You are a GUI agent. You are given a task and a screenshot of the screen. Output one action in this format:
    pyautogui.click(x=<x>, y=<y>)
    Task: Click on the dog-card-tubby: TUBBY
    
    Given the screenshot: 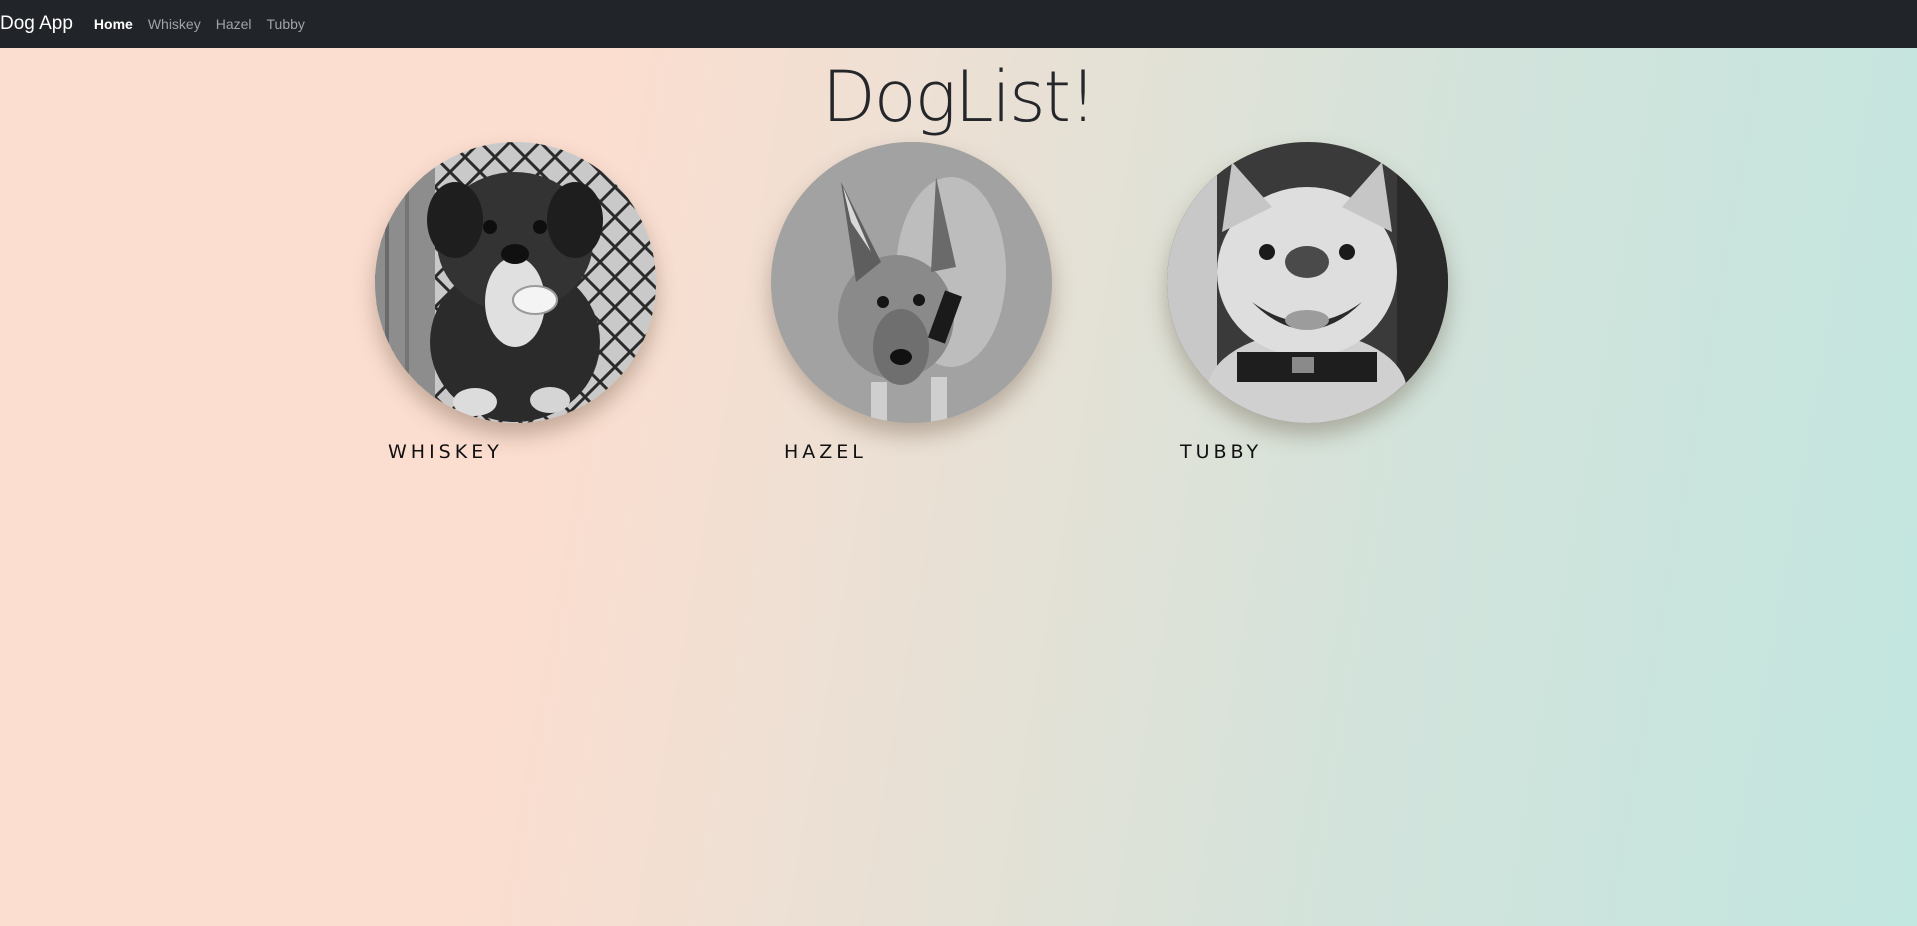 What is the action you would take?
    pyautogui.click(x=1317, y=302)
    